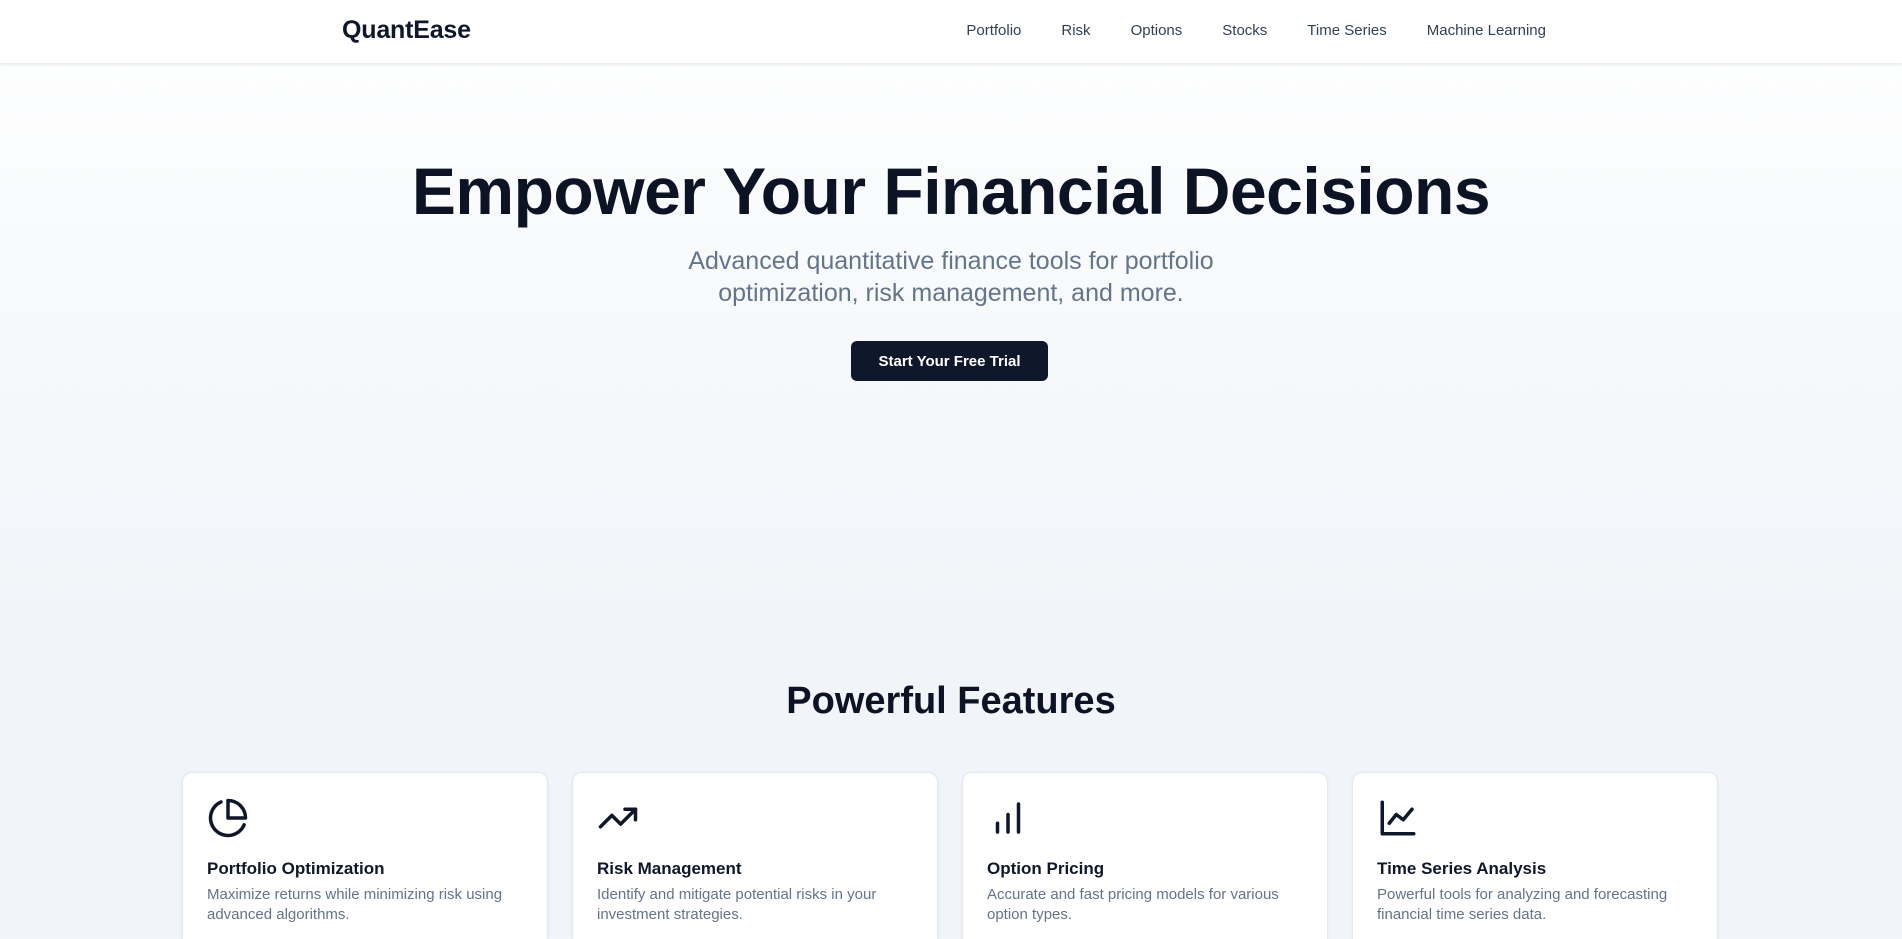 The image size is (1902, 939). What do you see at coordinates (669, 868) in the screenshot?
I see `feature-card-title: Risk Management` at bounding box center [669, 868].